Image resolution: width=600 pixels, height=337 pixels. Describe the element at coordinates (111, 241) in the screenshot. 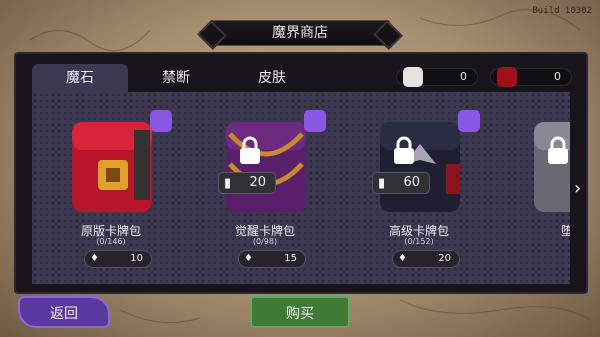

I see `item-count: (0/146)` at that location.